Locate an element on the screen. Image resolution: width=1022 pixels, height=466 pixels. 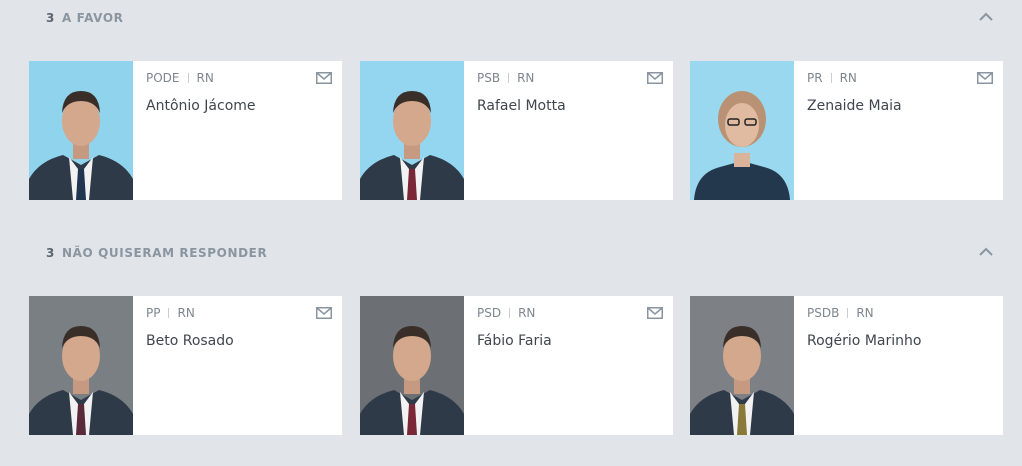
deputy-card: PR RN Zenaide Maia is located at coordinates (846, 130).